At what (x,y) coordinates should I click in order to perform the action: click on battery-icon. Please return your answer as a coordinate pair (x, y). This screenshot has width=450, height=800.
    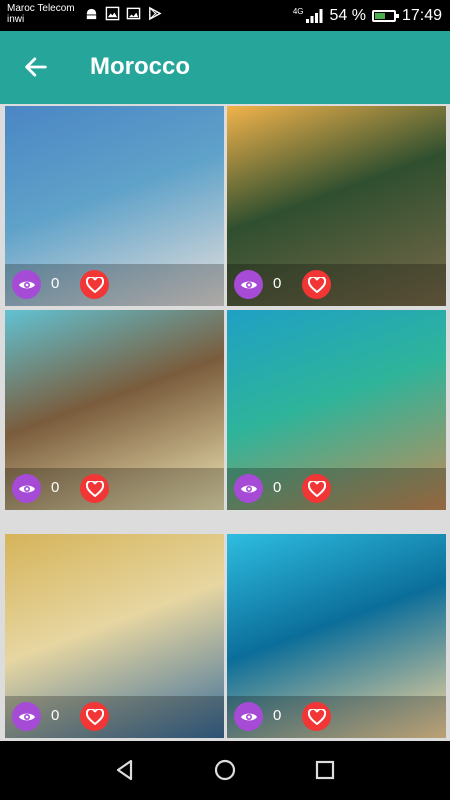
    Looking at the image, I should click on (385, 15).